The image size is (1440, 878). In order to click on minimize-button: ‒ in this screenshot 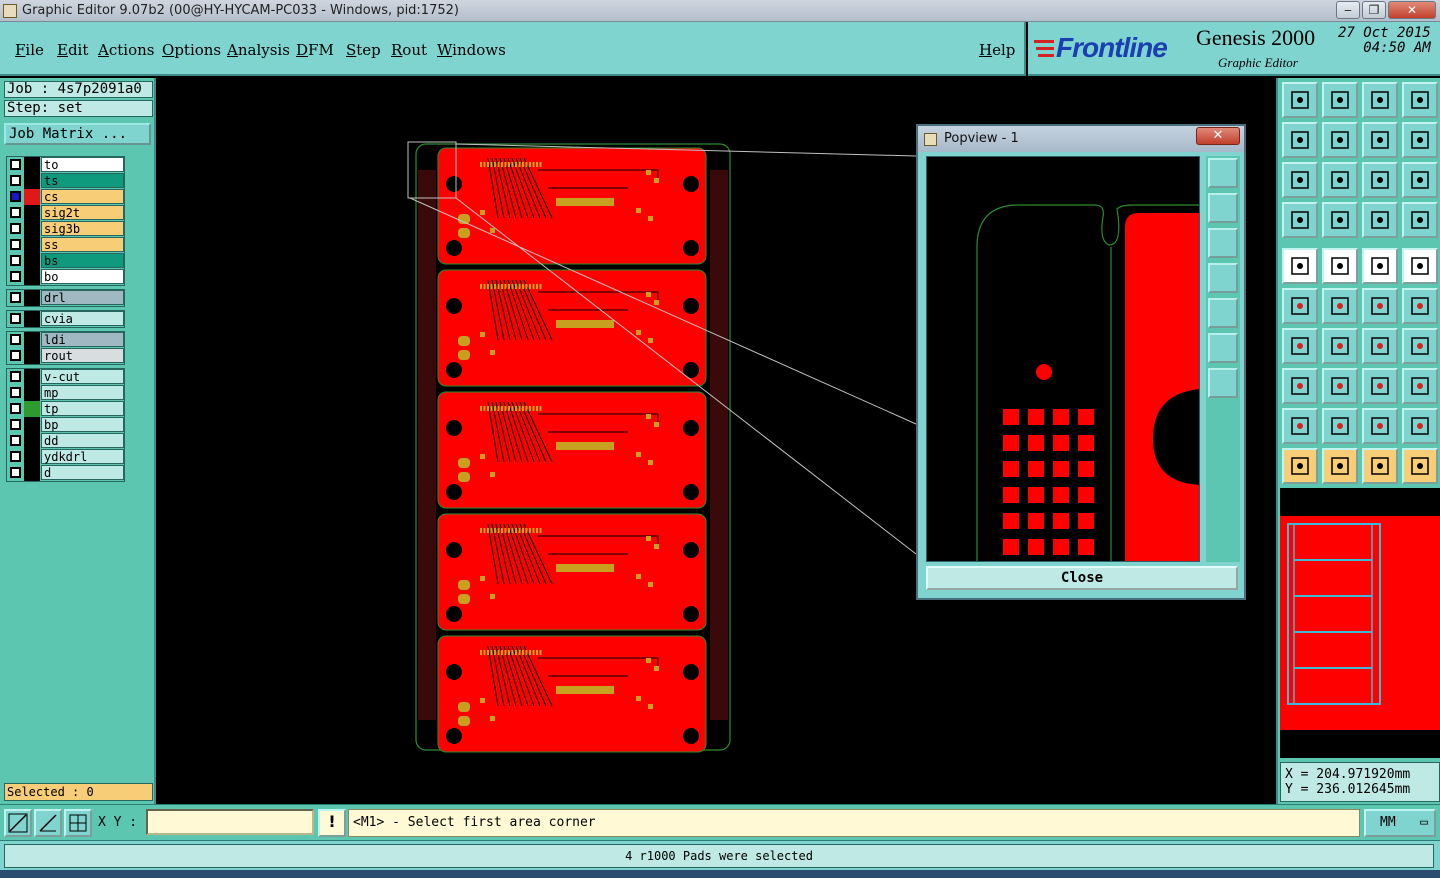, I will do `click(1348, 10)`.